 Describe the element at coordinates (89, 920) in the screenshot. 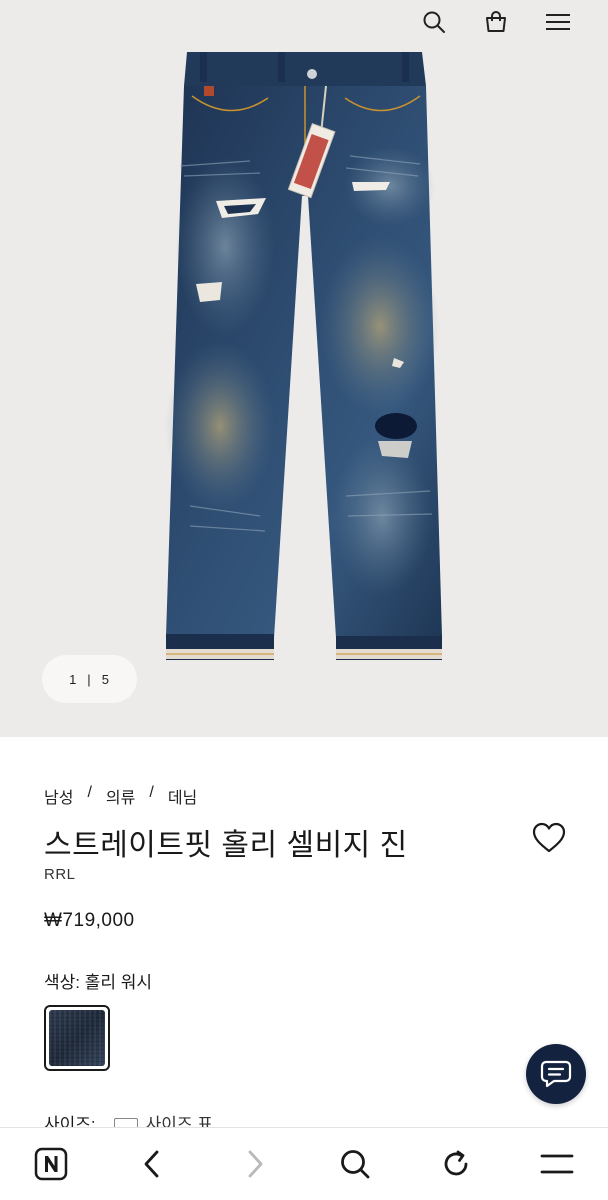

I see `product-price: ₩719,000` at that location.